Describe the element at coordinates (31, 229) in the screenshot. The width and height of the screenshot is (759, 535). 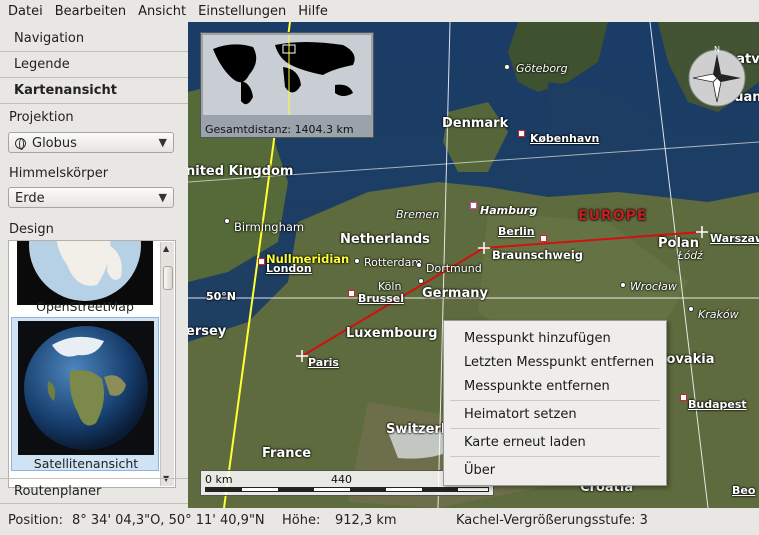
I see `design-label: Design` at that location.